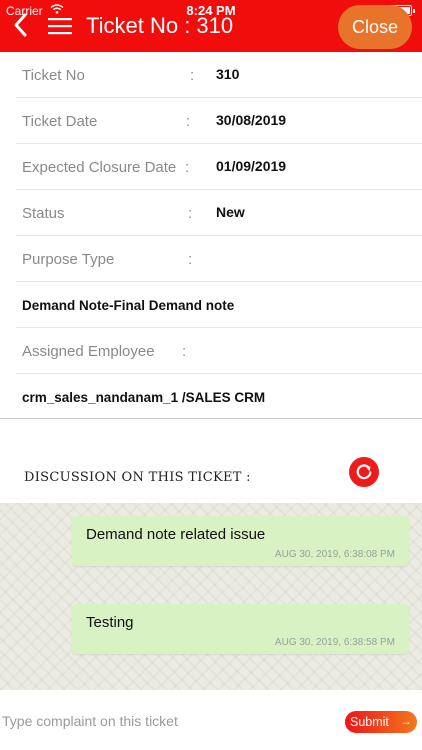 This screenshot has height=750, width=422. I want to click on arrow-right-icon: →, so click(406, 721).